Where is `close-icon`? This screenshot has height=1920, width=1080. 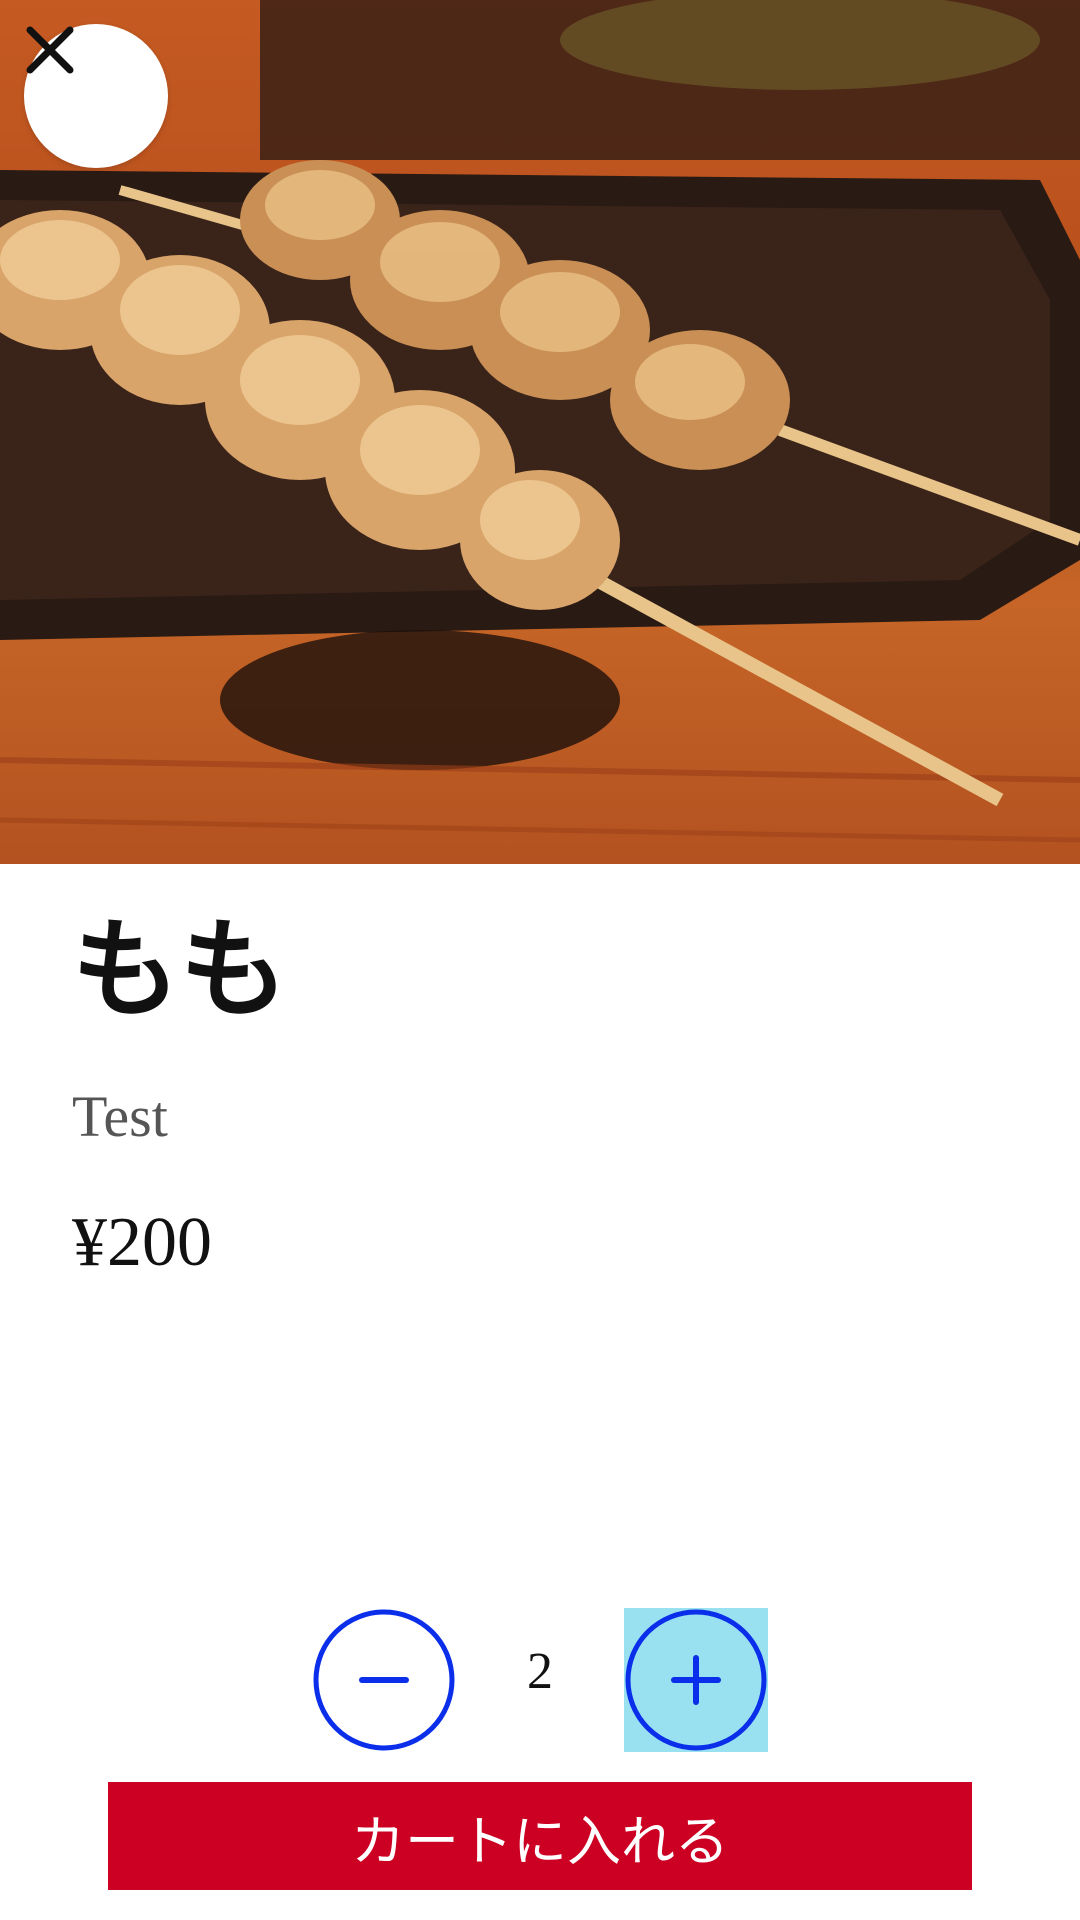
close-icon is located at coordinates (50, 50).